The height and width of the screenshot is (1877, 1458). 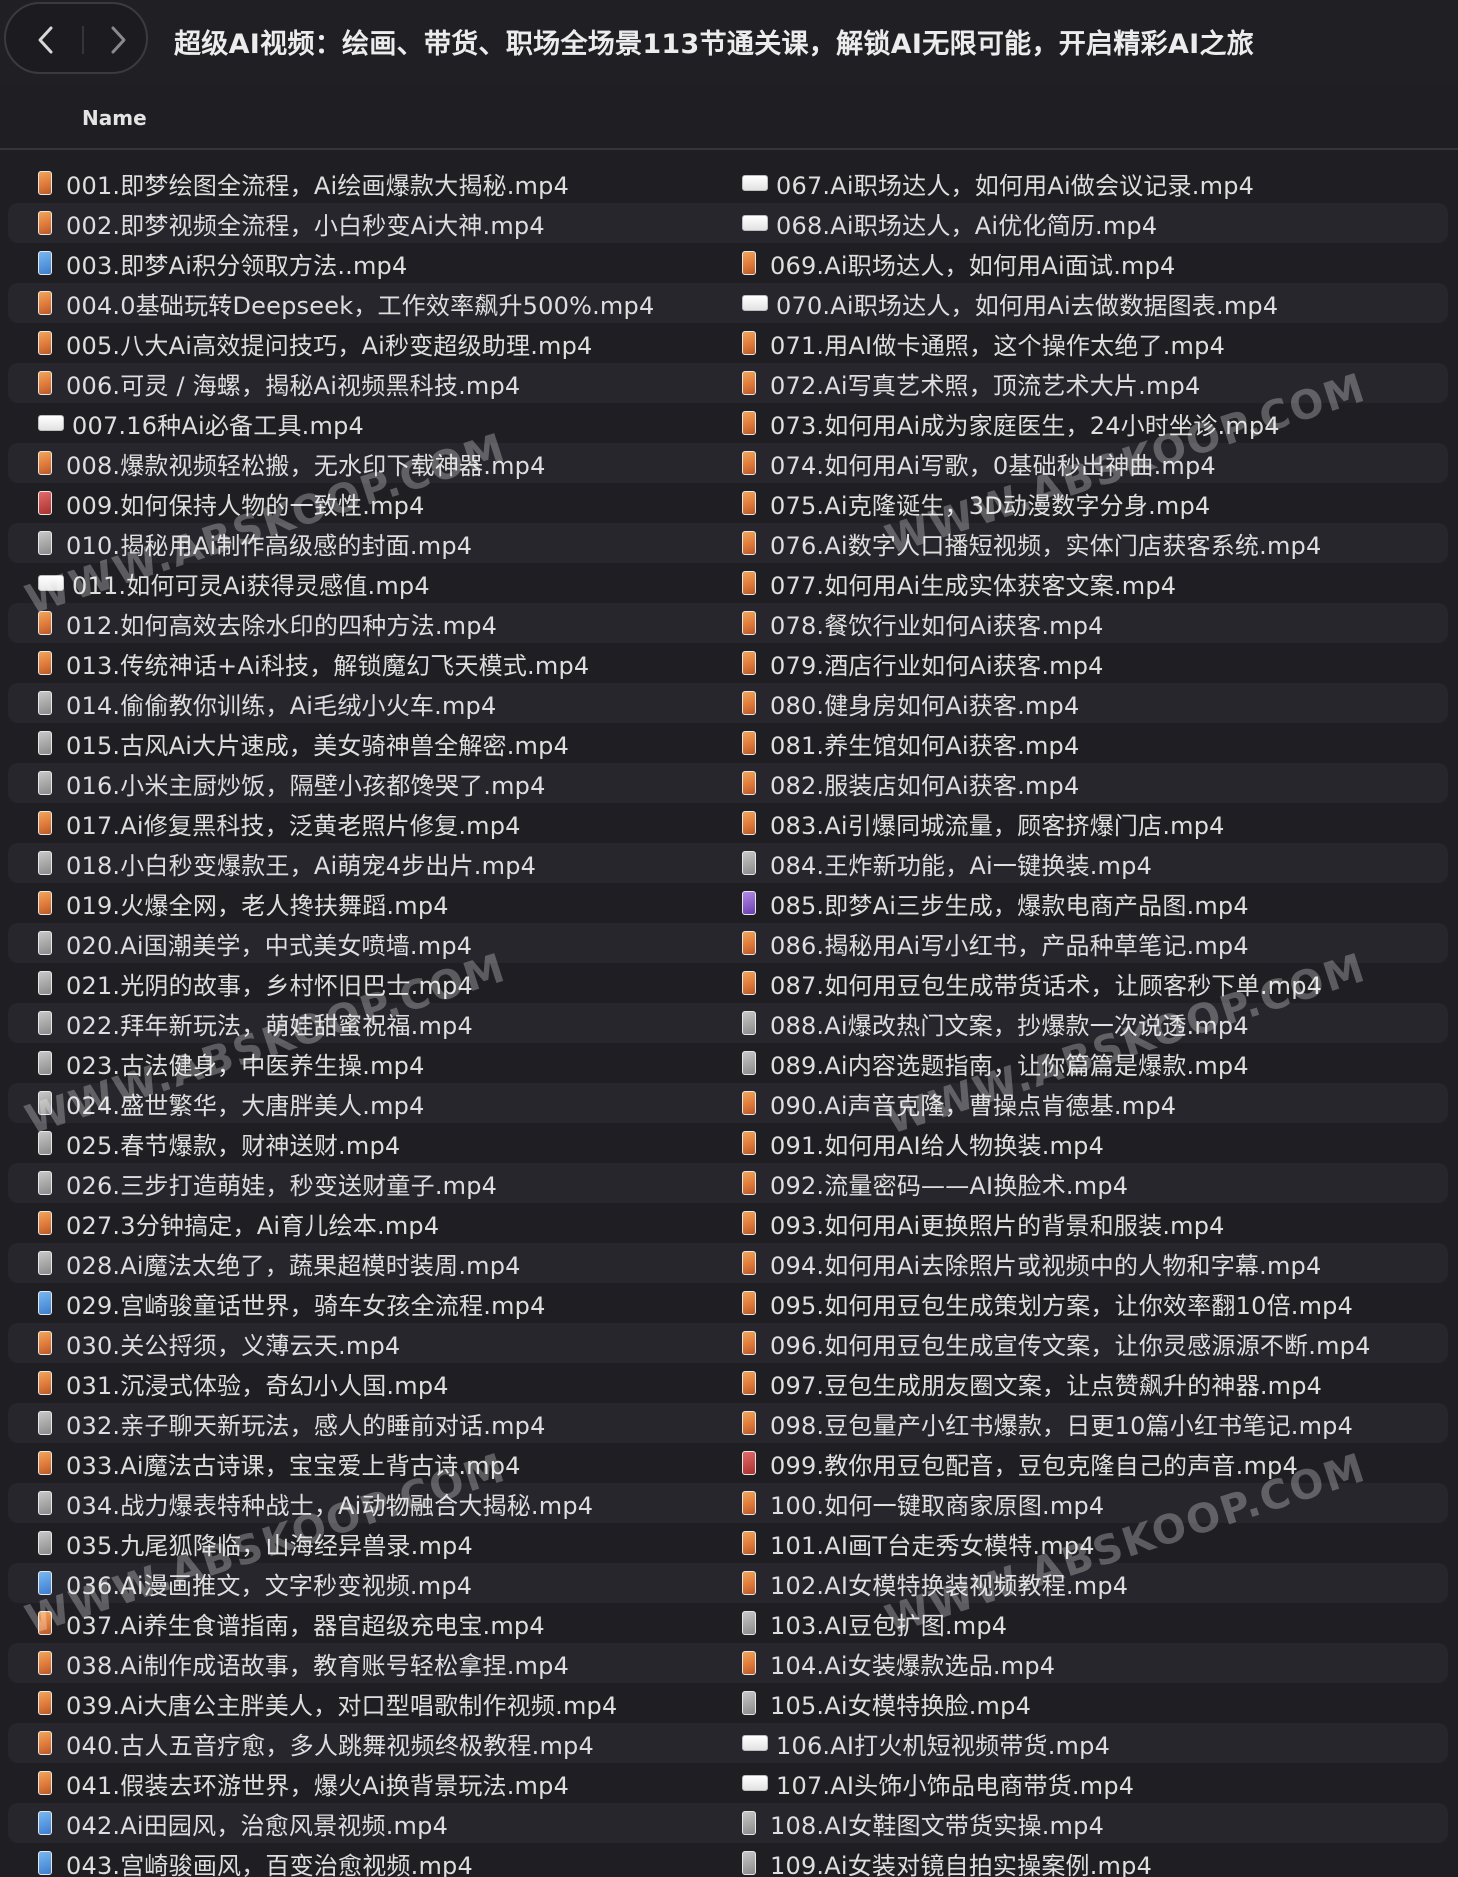 What do you see at coordinates (292, 1423) in the screenshot?
I see `file-item: 032.亲子聊天新玩法，感人的睡前对话.mp4` at bounding box center [292, 1423].